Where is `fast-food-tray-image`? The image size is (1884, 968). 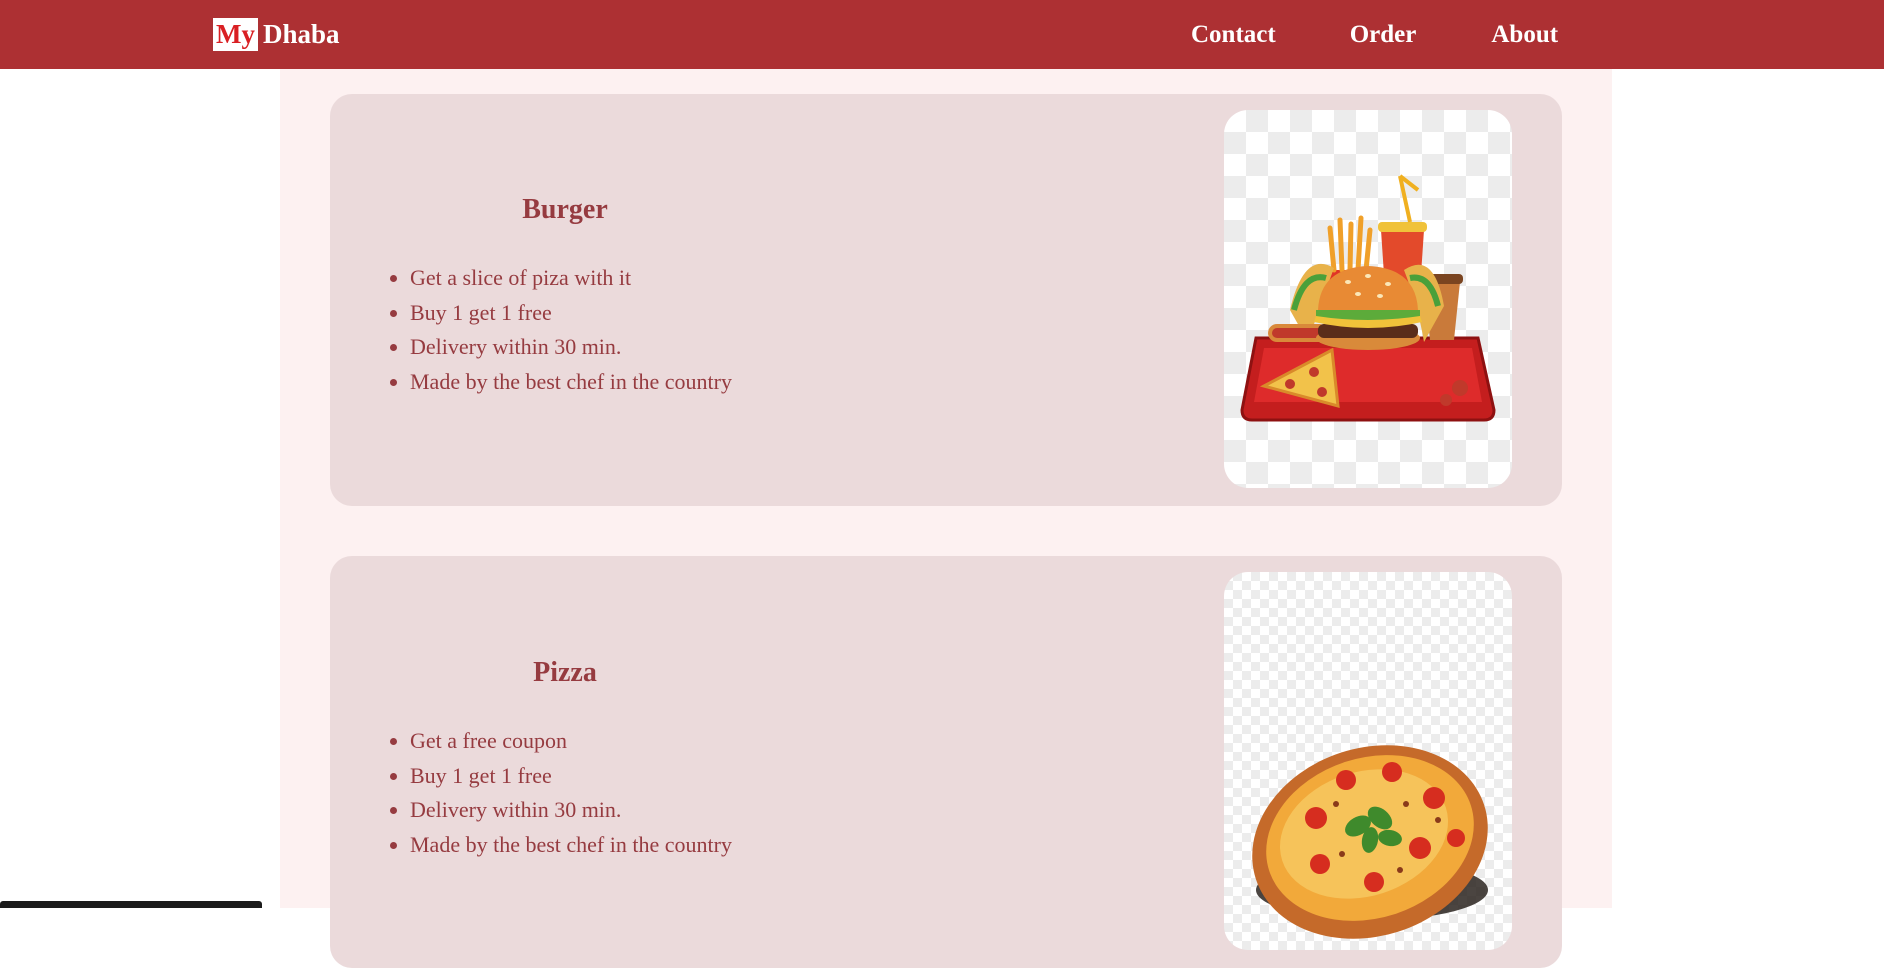 fast-food-tray-image is located at coordinates (1368, 299).